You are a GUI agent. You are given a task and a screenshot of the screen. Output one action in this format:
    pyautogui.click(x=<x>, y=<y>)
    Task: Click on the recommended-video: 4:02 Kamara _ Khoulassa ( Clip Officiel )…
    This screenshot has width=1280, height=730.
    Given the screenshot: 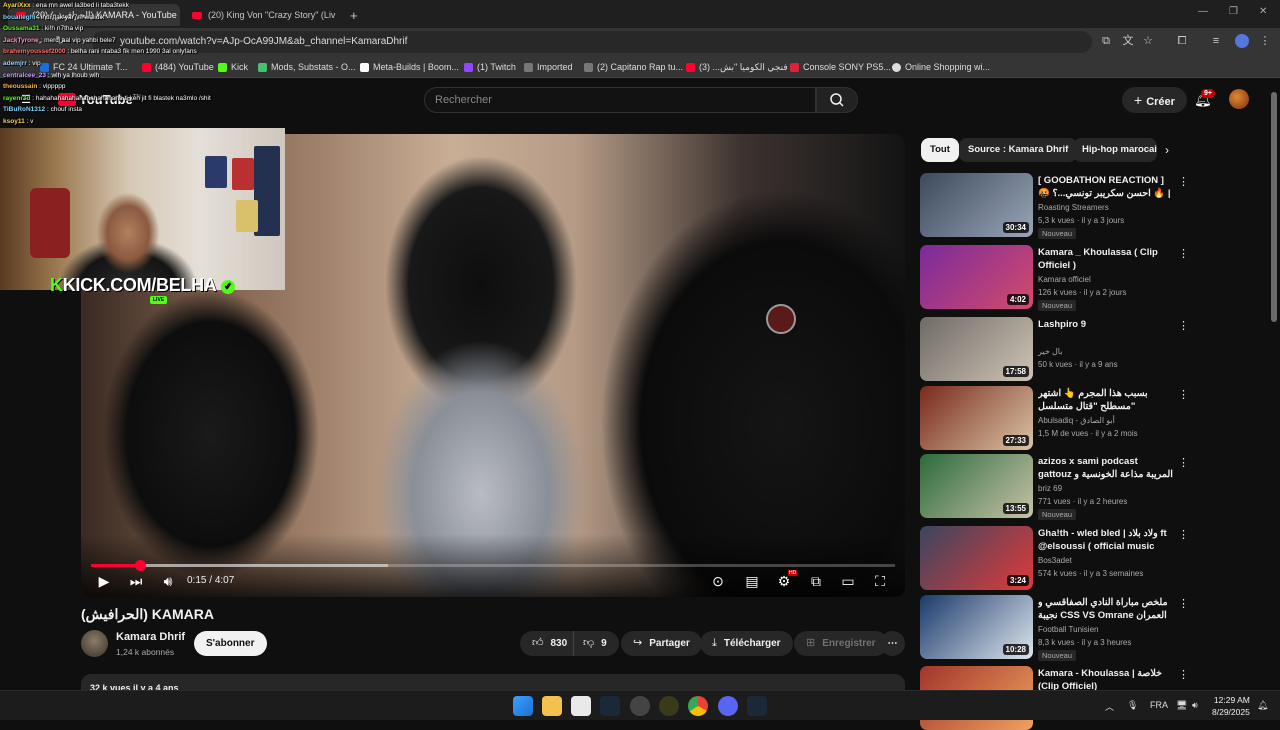 What is the action you would take?
    pyautogui.click(x=1095, y=278)
    